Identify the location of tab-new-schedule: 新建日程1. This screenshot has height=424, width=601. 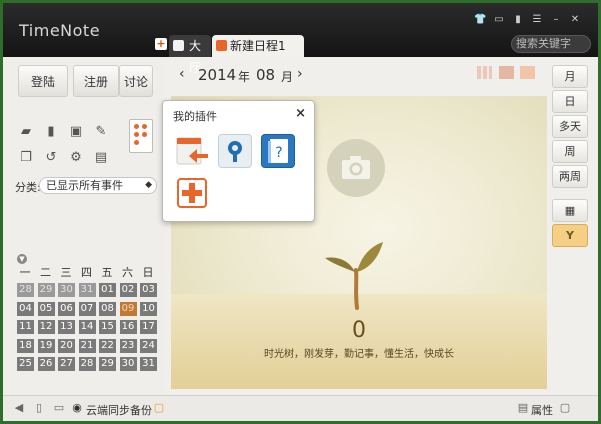
(258, 46).